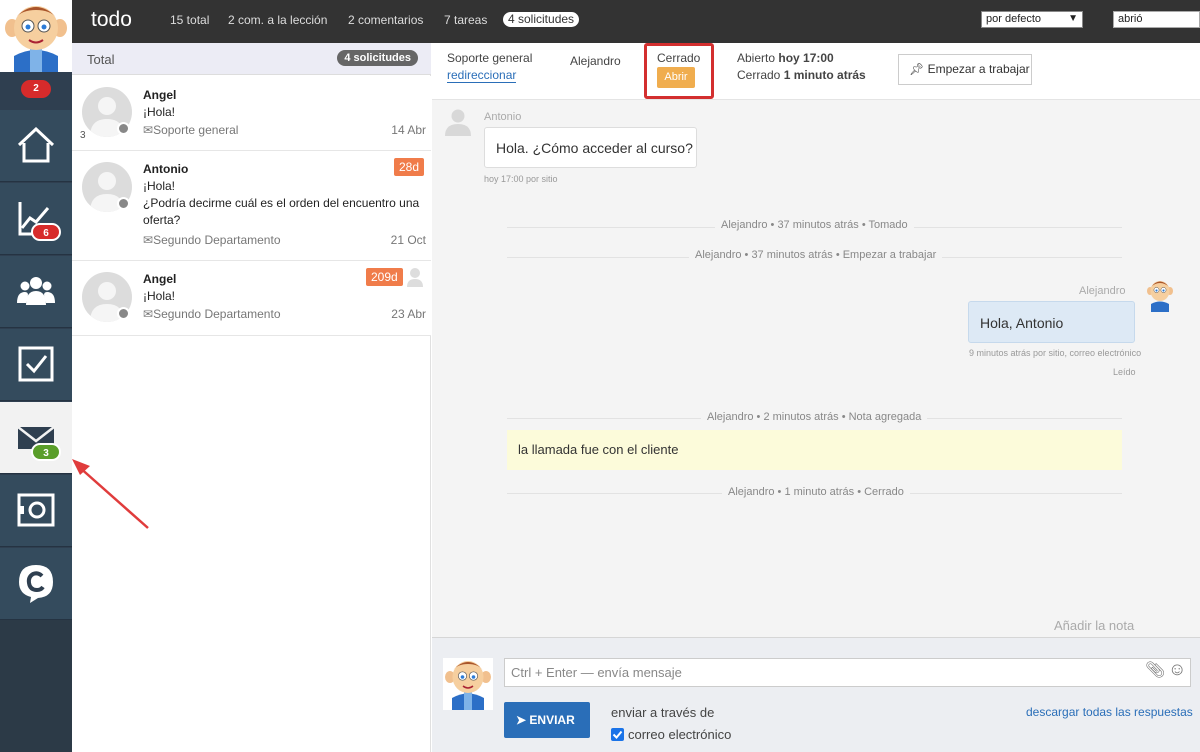  Describe the element at coordinates (191, 130) in the screenshot. I see `item-department: ✉Soporte general` at that location.